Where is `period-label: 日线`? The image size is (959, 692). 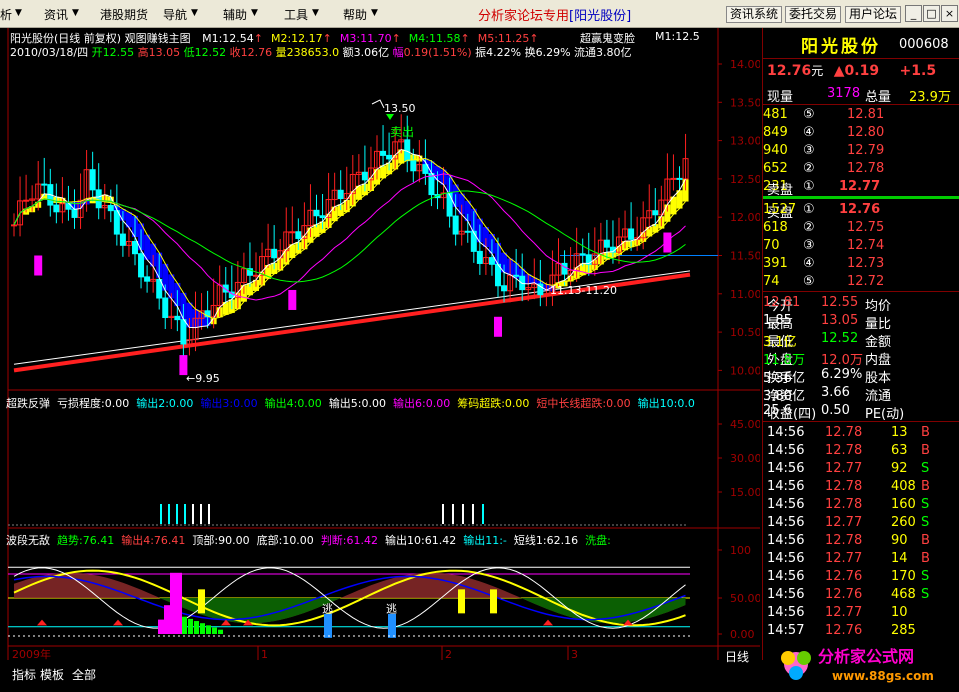 period-label: 日线 is located at coordinates (737, 656).